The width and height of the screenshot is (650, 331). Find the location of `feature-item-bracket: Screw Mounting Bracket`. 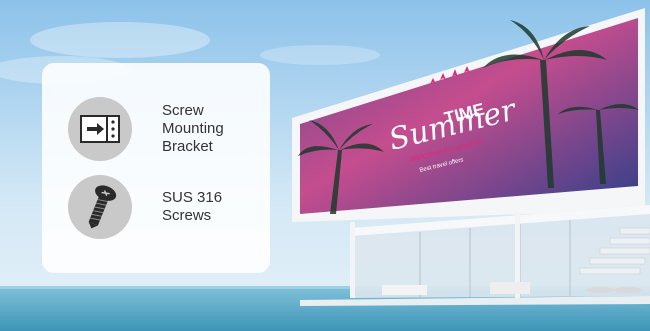

feature-item-bracket: Screw Mounting Bracket is located at coordinates (146, 129).